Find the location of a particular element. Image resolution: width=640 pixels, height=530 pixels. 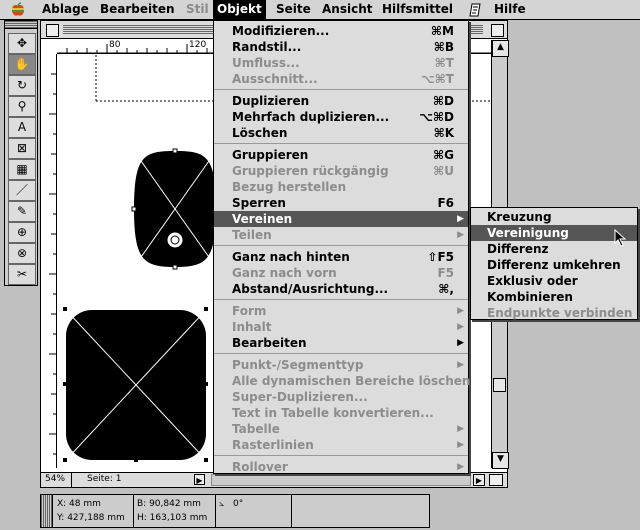

menu-item-label: Bearbeiten is located at coordinates (269, 343).